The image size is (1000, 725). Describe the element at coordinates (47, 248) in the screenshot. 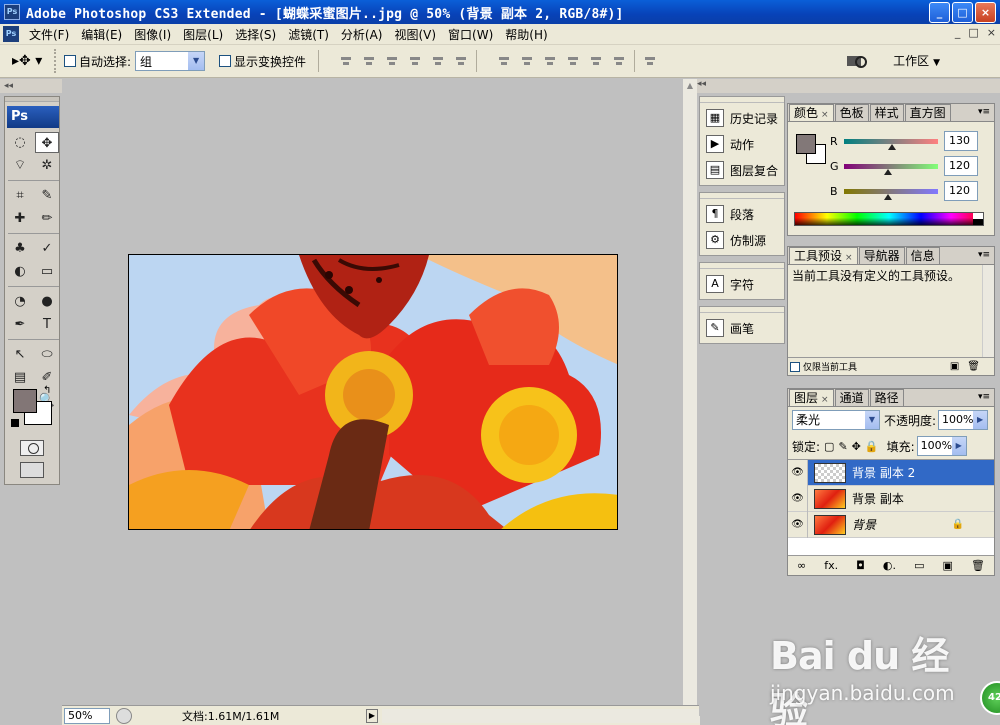

I see `history-brush-tool-icon: ✓` at that location.